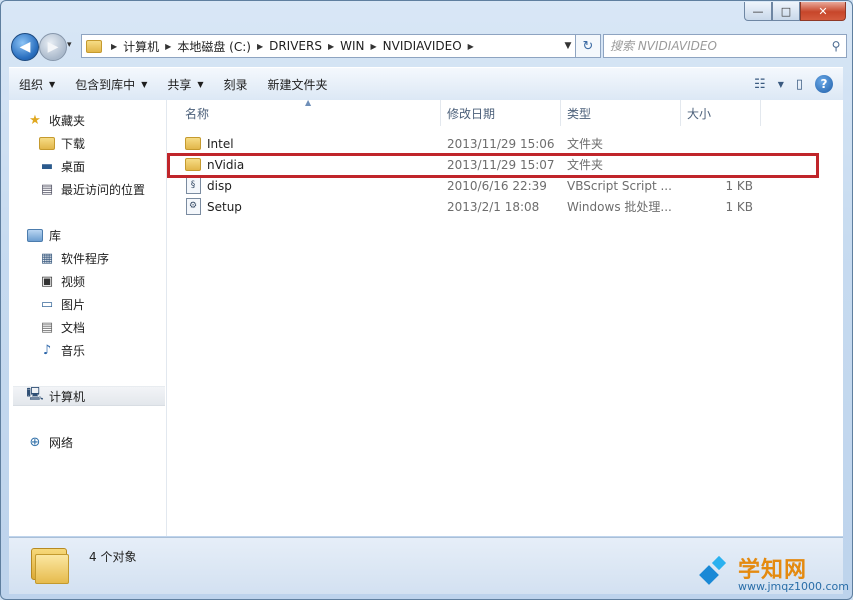  Describe the element at coordinates (422, 46) in the screenshot. I see `breadcrumb-nvidiavideo: NVIDIAVIDEO` at that location.